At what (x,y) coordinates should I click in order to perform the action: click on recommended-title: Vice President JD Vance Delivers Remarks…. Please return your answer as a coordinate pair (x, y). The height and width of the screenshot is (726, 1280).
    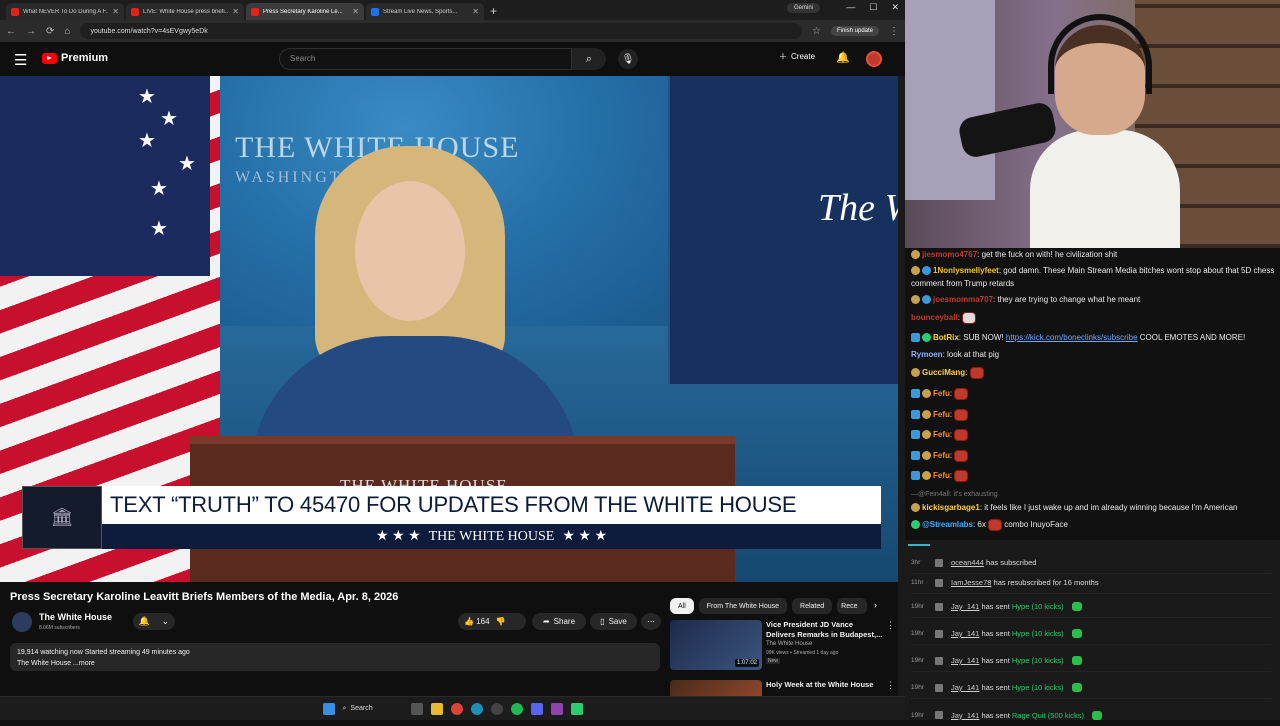
    Looking at the image, I should click on (825, 630).